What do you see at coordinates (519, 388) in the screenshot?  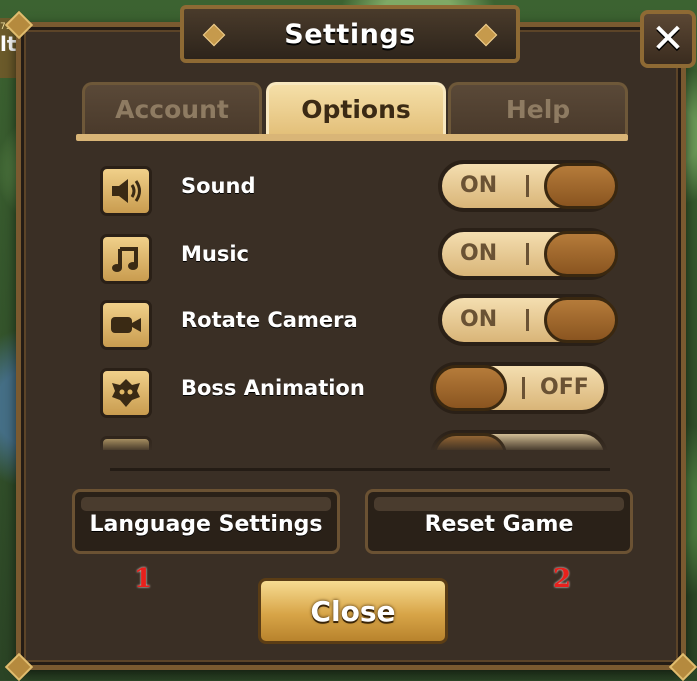 I see `boss-animation-toggle: OFF` at bounding box center [519, 388].